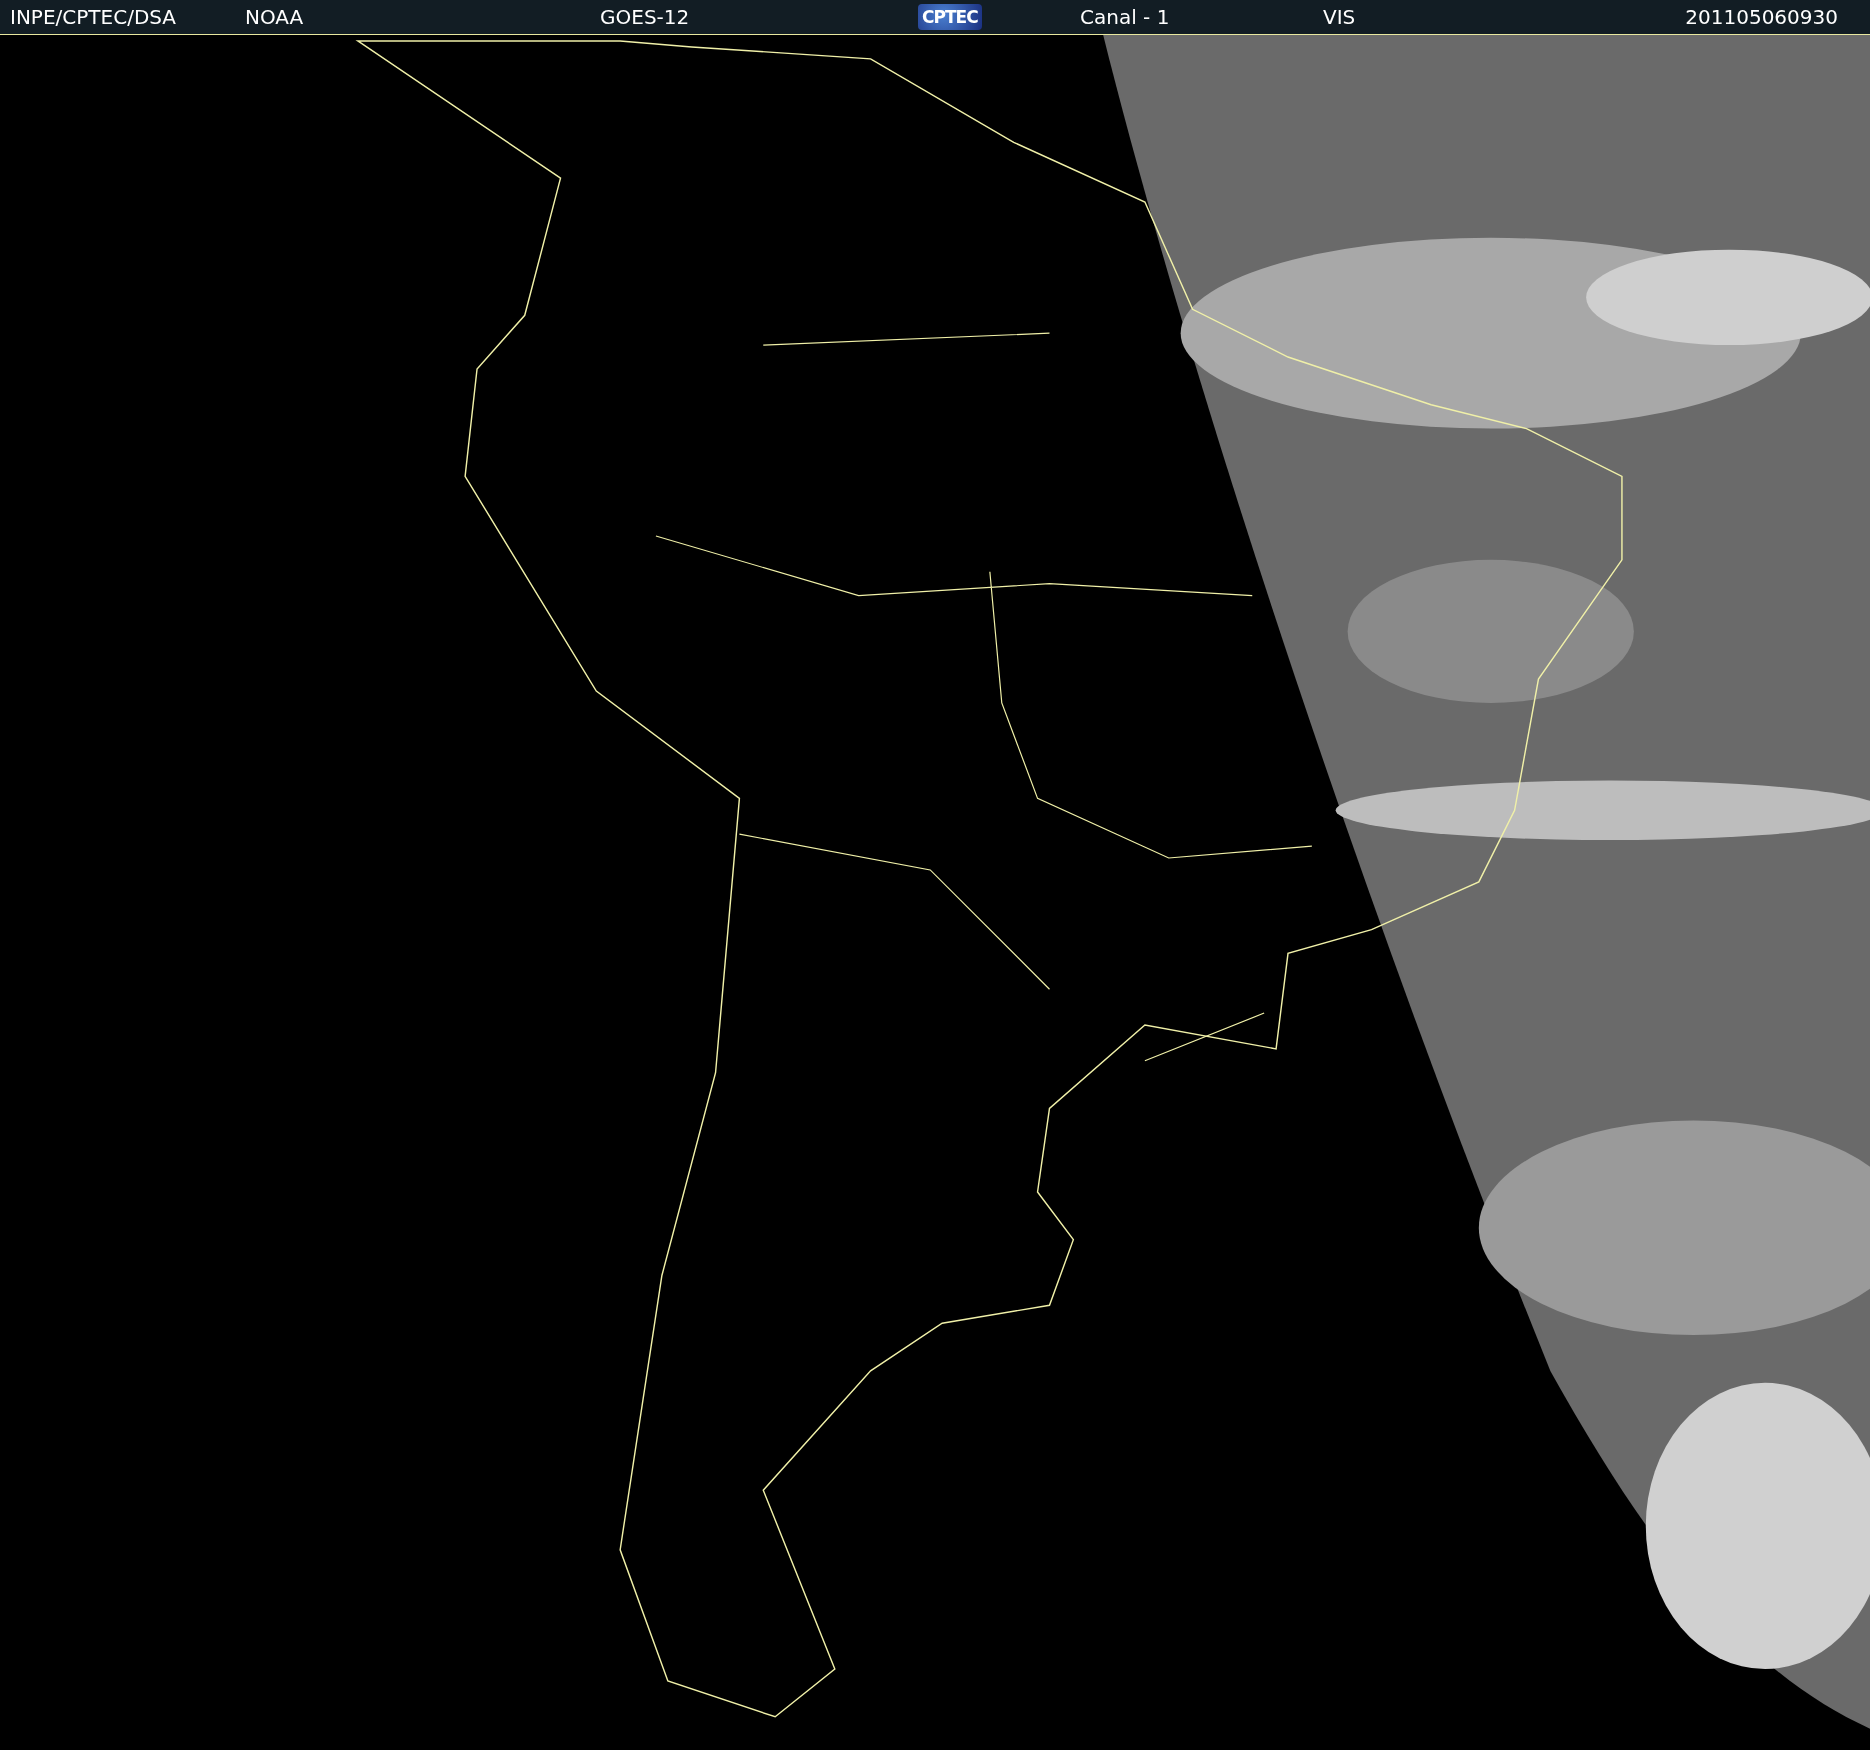  Describe the element at coordinates (1761, 17) in the screenshot. I see `timestamp-label: 201105060930` at that location.